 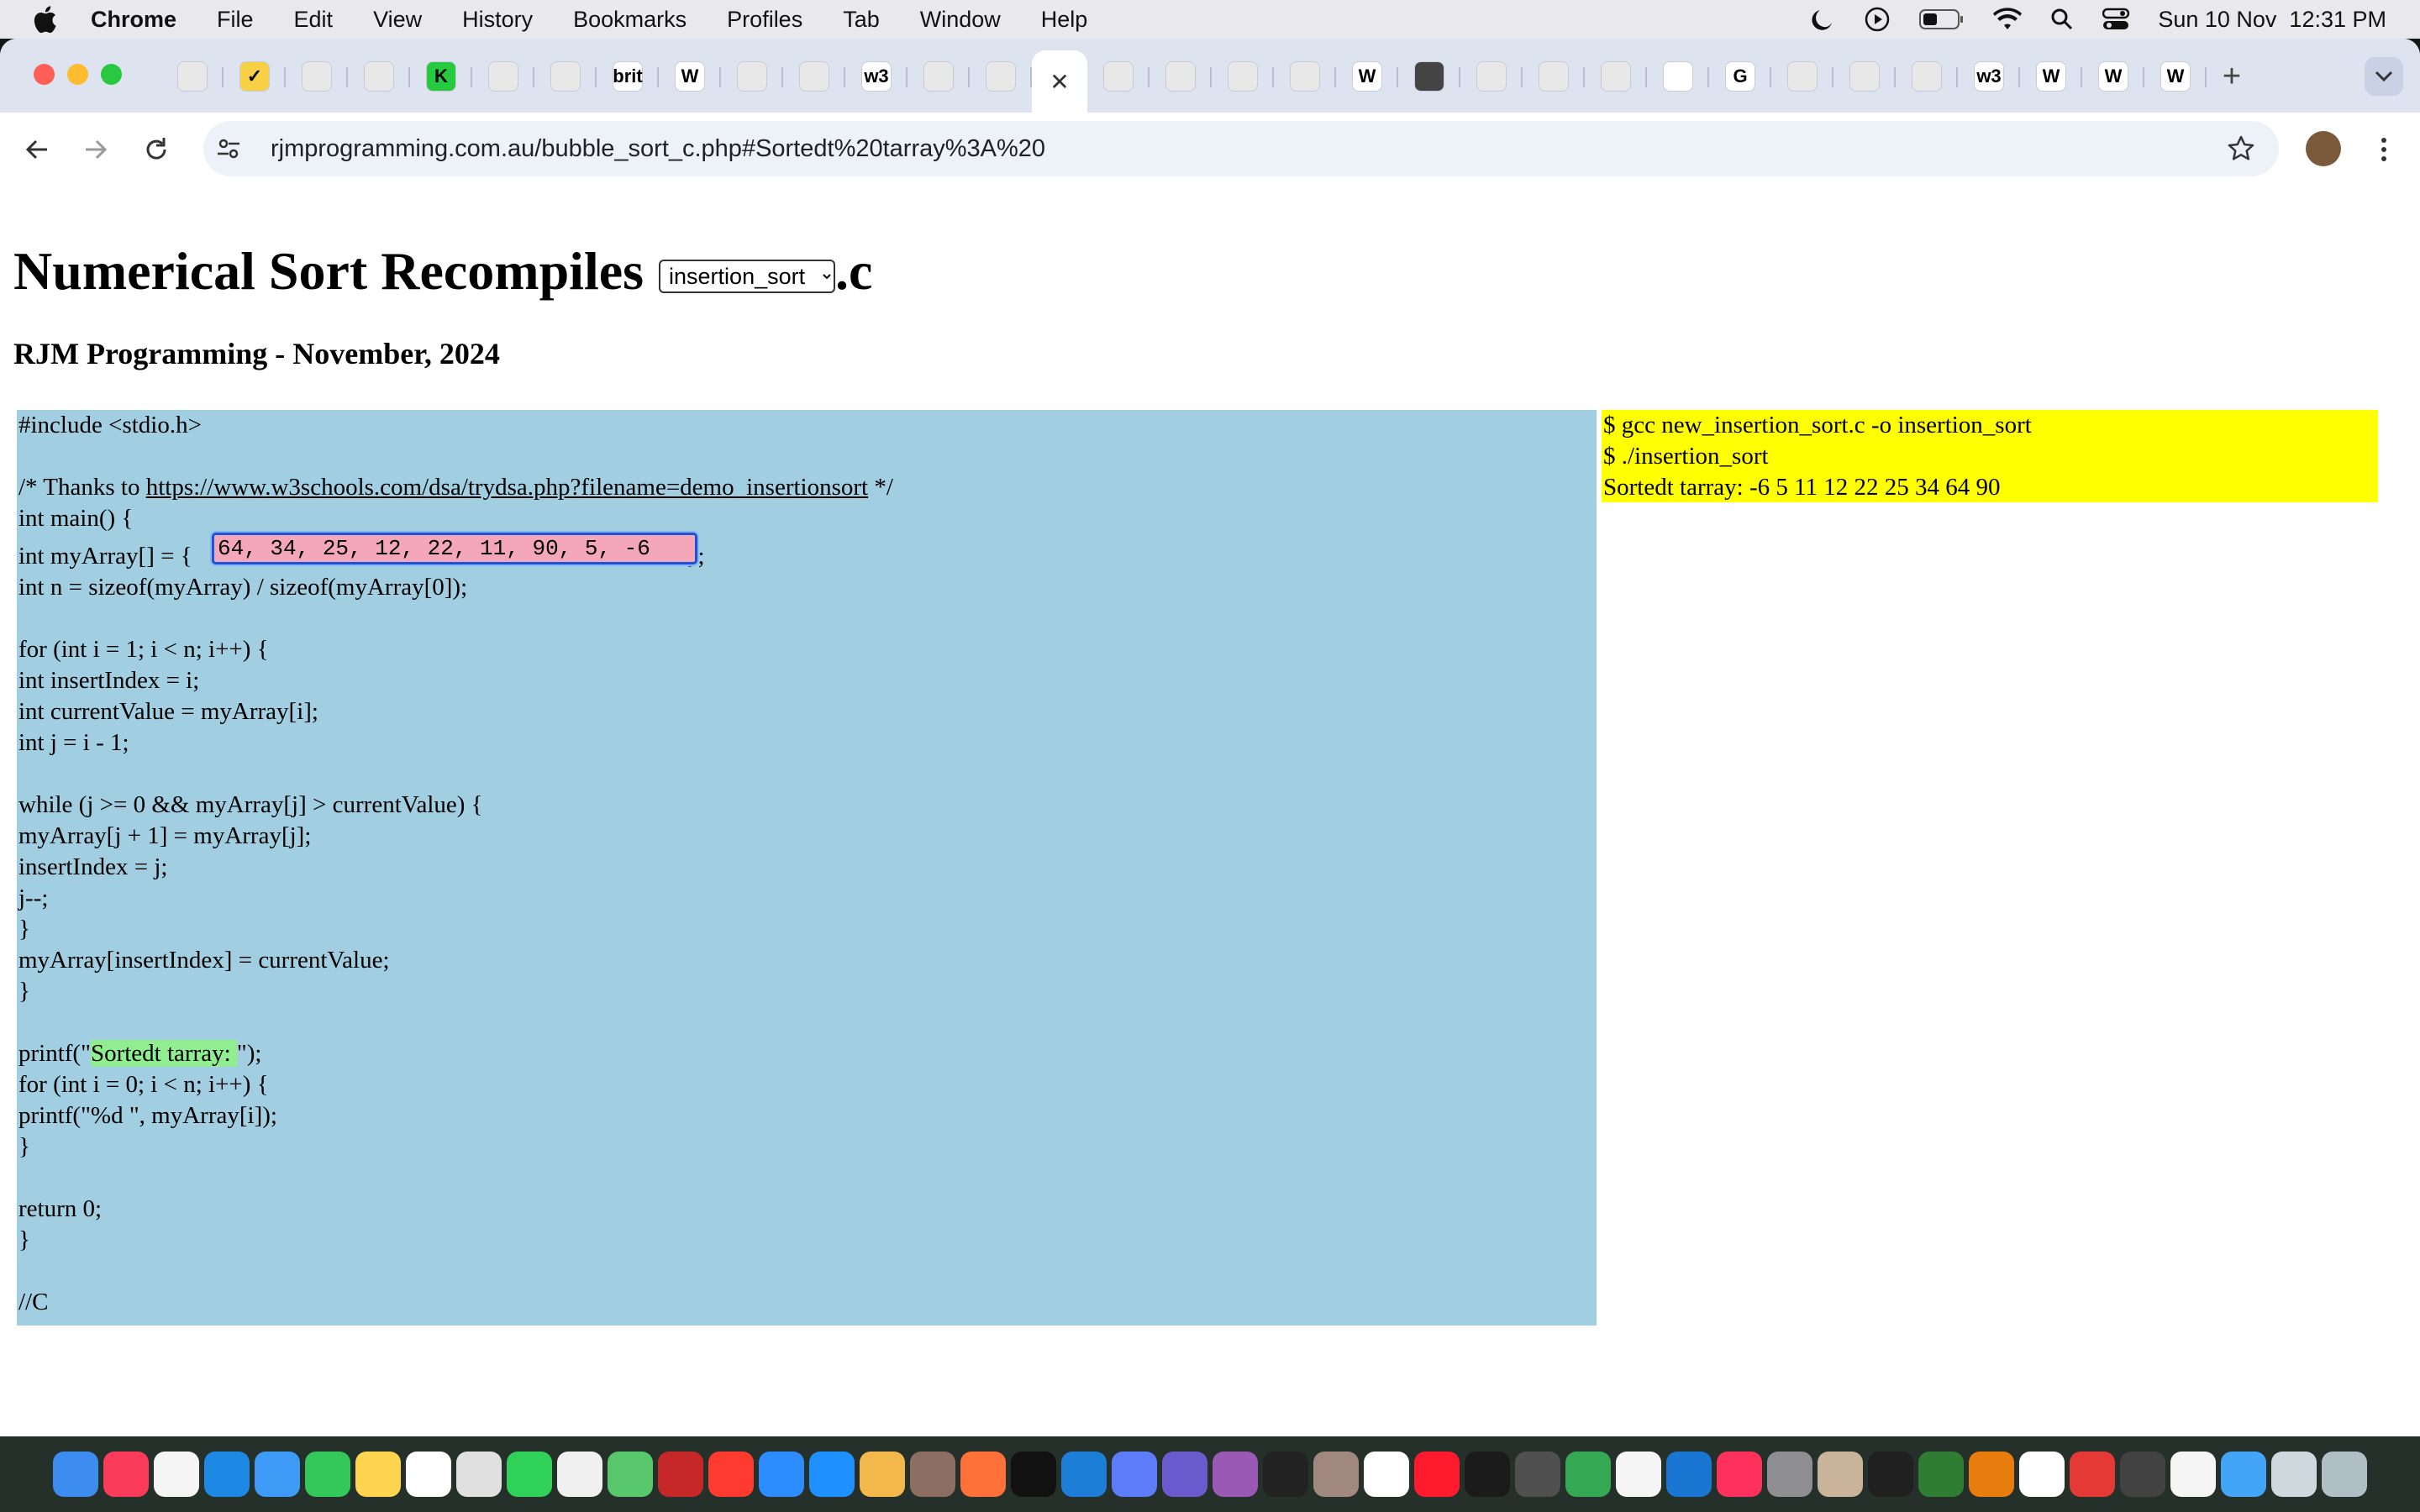 What do you see at coordinates (454, 548) in the screenshot?
I see `array-values-input` at bounding box center [454, 548].